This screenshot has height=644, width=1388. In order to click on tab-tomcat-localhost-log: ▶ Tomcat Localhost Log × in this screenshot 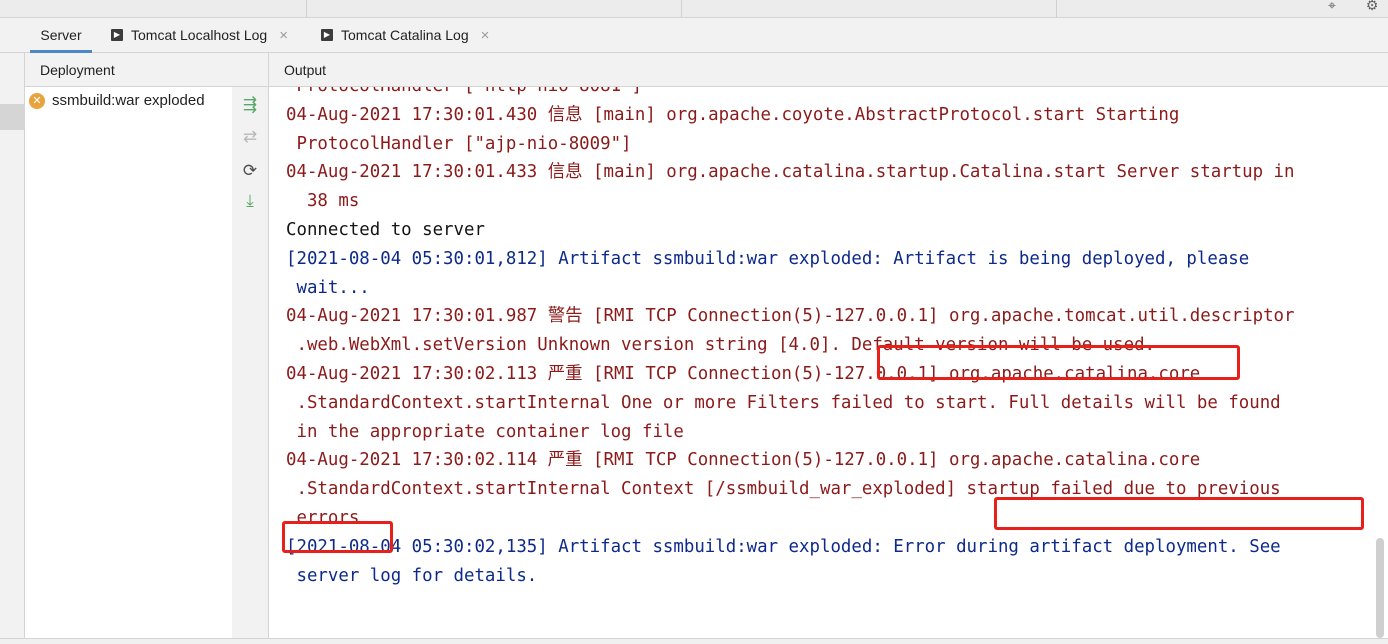, I will do `click(199, 35)`.